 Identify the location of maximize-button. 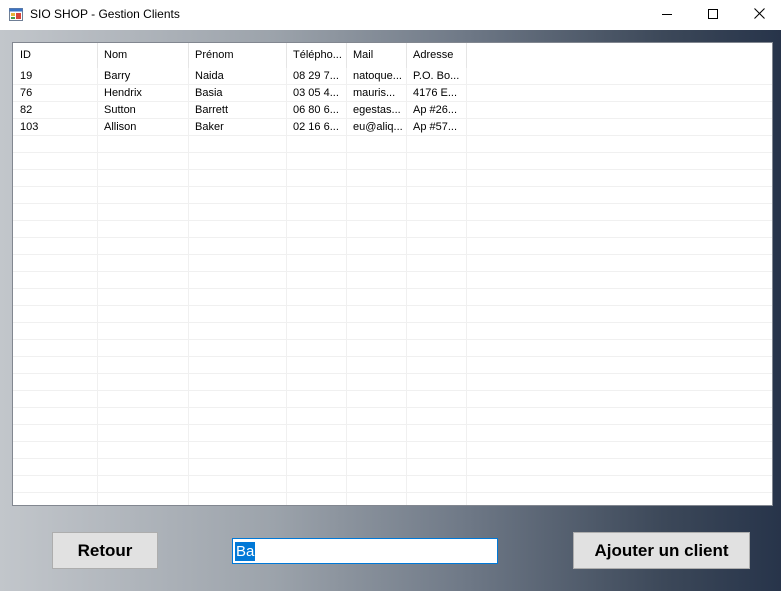
(713, 15).